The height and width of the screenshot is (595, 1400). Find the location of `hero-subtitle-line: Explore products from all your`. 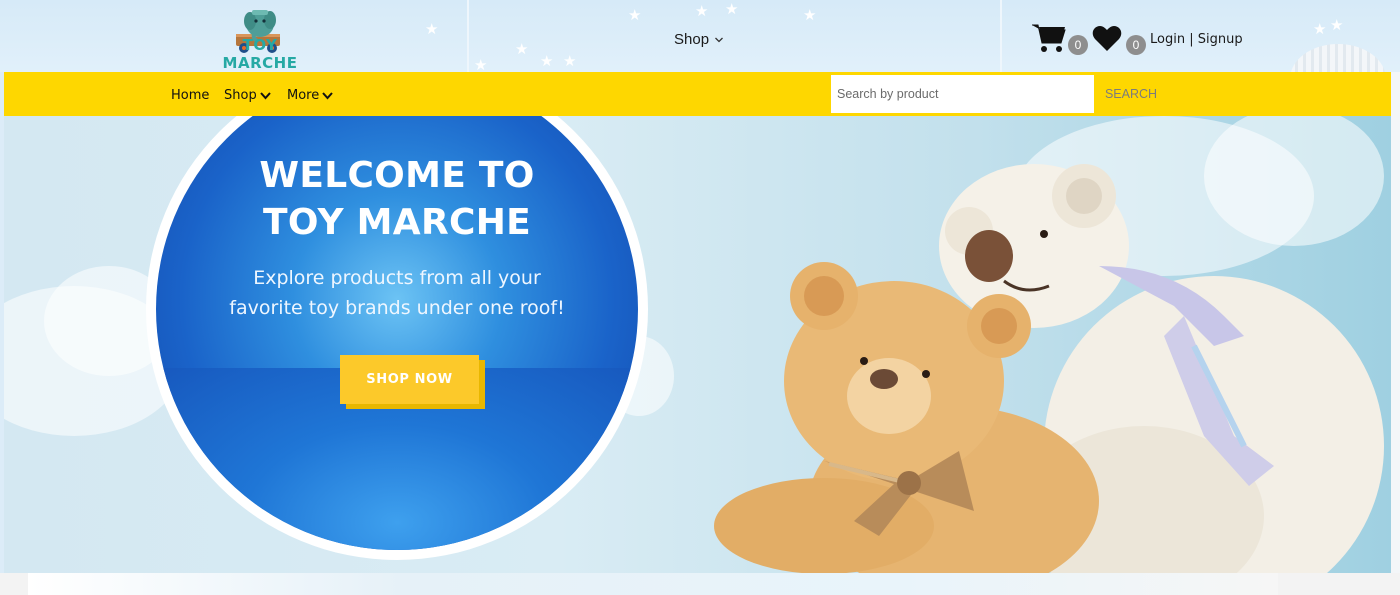

hero-subtitle-line: Explore products from all your is located at coordinates (397, 278).